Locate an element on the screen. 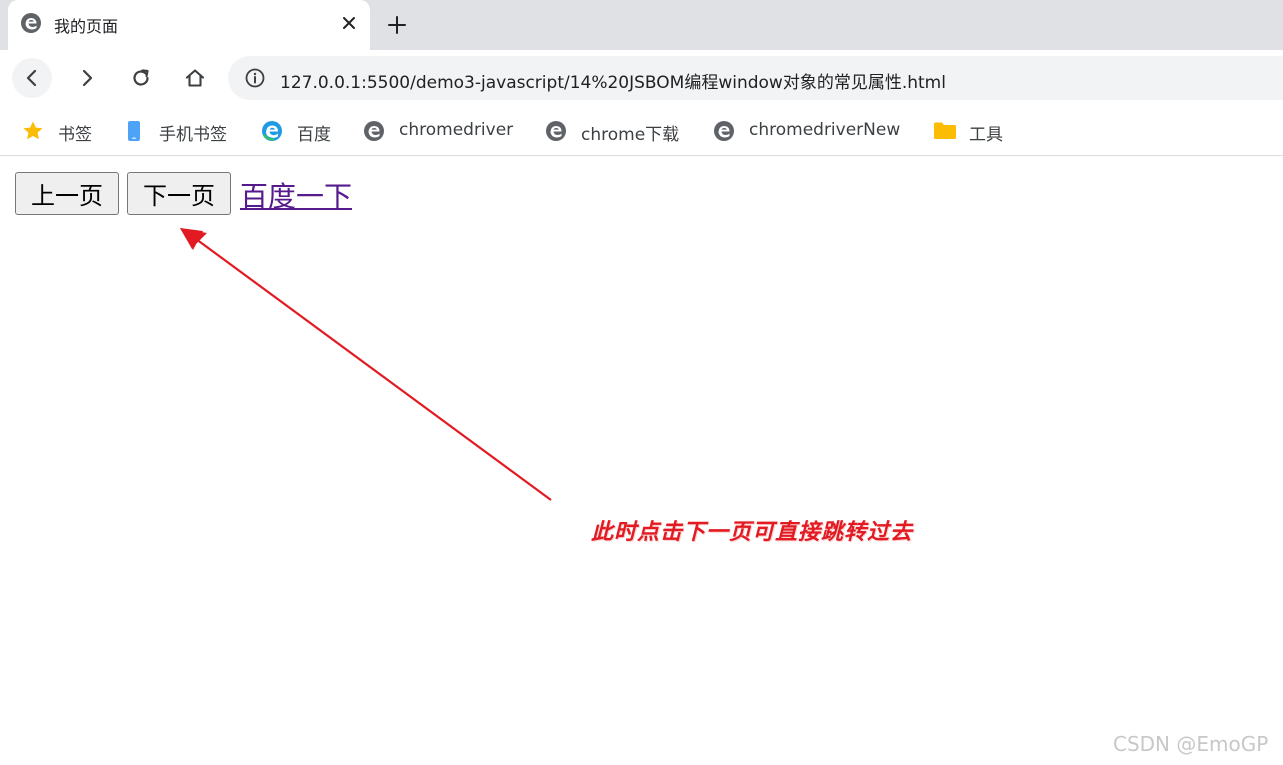  bookmark-item-baidu: 百度 is located at coordinates (301, 131).